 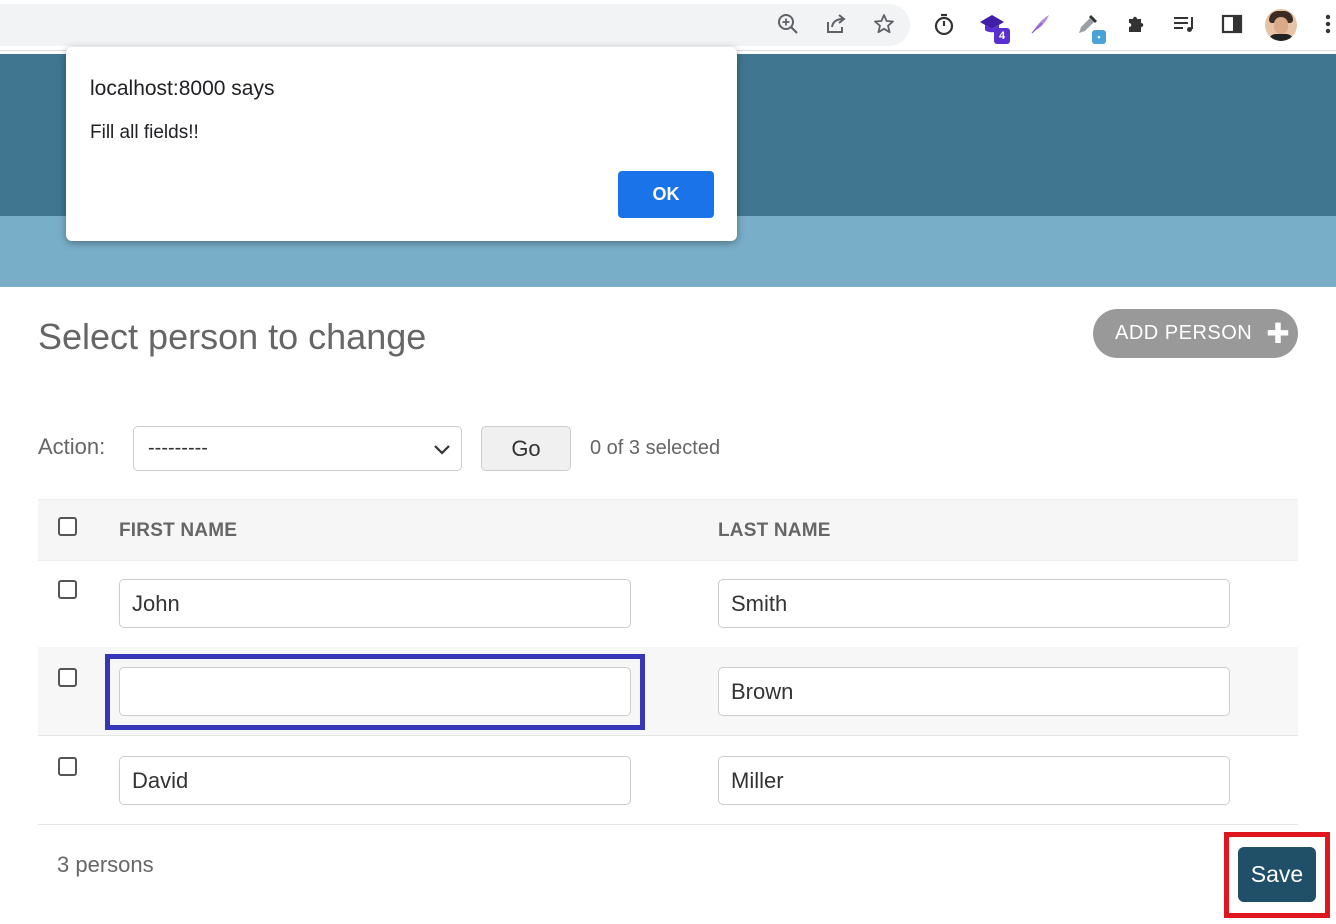 I want to click on dialog-ok-button: OK, so click(x=666, y=194).